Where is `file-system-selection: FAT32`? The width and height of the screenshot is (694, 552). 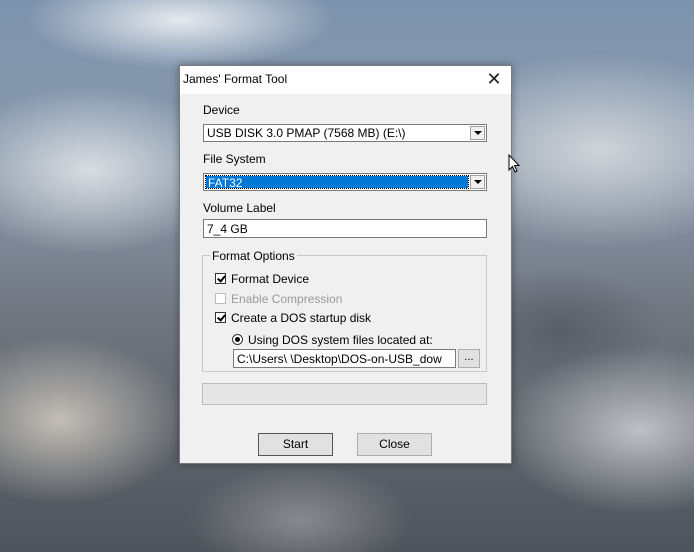 file-system-selection: FAT32 is located at coordinates (337, 182).